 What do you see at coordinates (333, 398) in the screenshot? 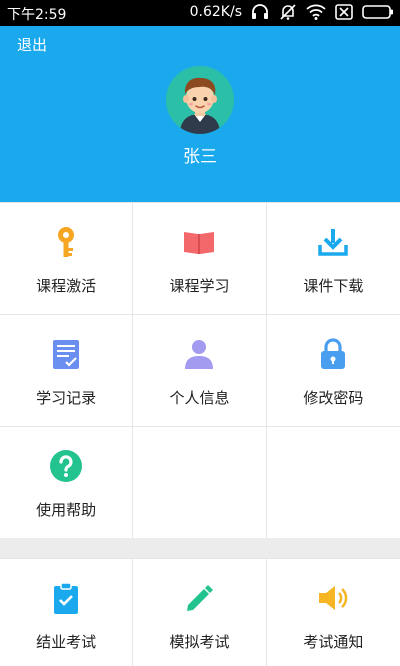
I see `menu-label: 修改密码` at bounding box center [333, 398].